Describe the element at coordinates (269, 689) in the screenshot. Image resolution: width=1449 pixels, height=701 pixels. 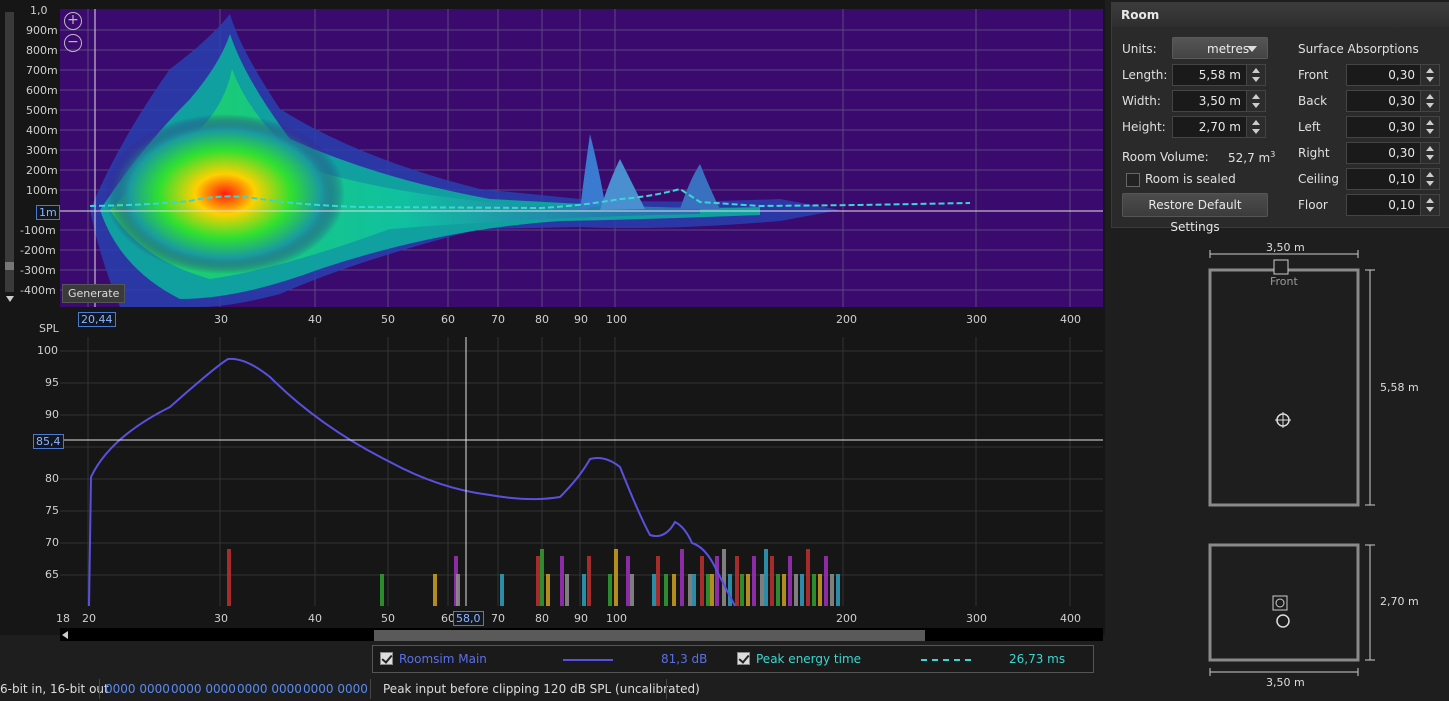
I see `status-code-3: 0000 0000` at that location.